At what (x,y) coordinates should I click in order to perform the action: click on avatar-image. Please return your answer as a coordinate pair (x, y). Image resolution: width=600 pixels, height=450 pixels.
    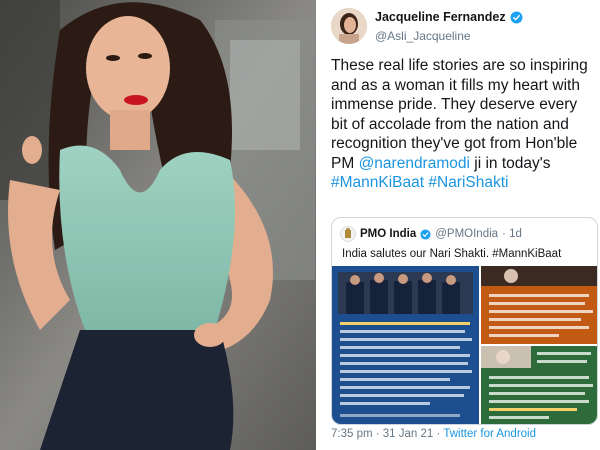
    Looking at the image, I should click on (349, 26).